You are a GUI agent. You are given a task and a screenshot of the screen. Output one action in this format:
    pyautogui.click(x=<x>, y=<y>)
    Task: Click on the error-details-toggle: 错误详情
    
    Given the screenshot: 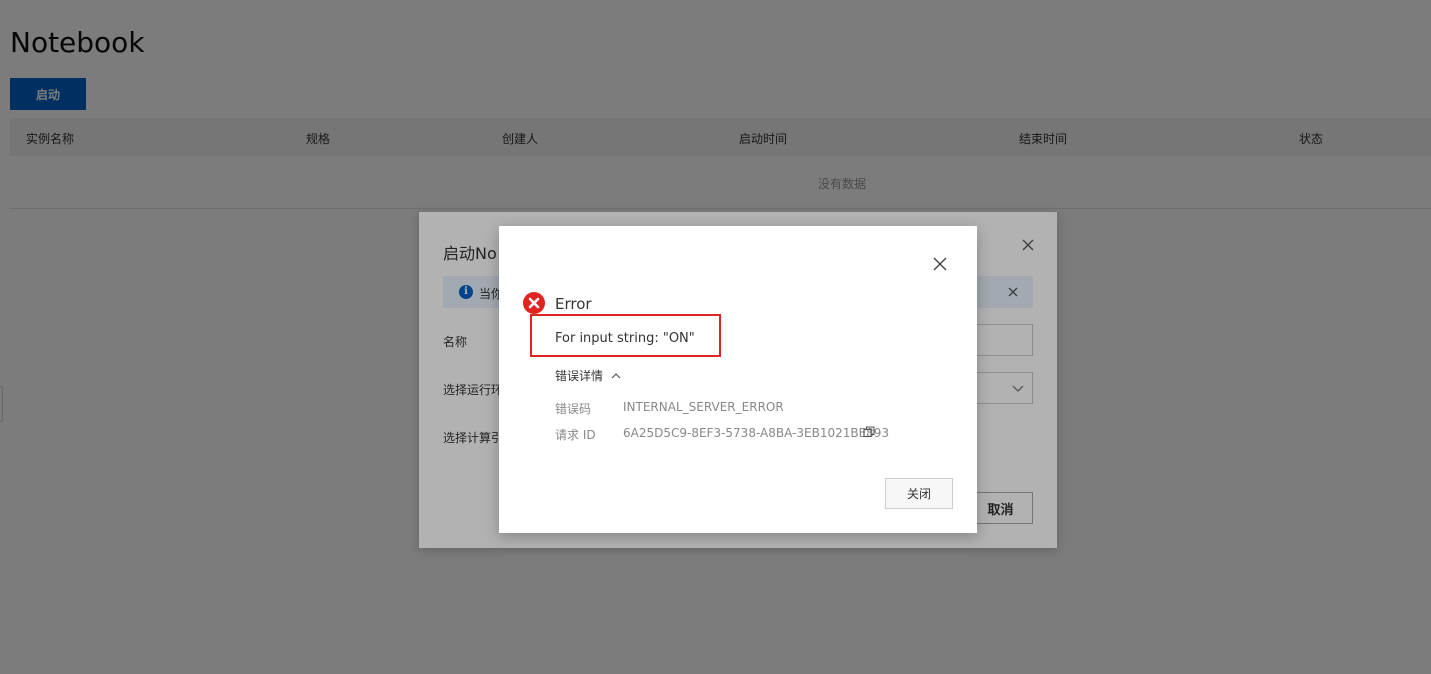 What is the action you would take?
    pyautogui.click(x=588, y=375)
    